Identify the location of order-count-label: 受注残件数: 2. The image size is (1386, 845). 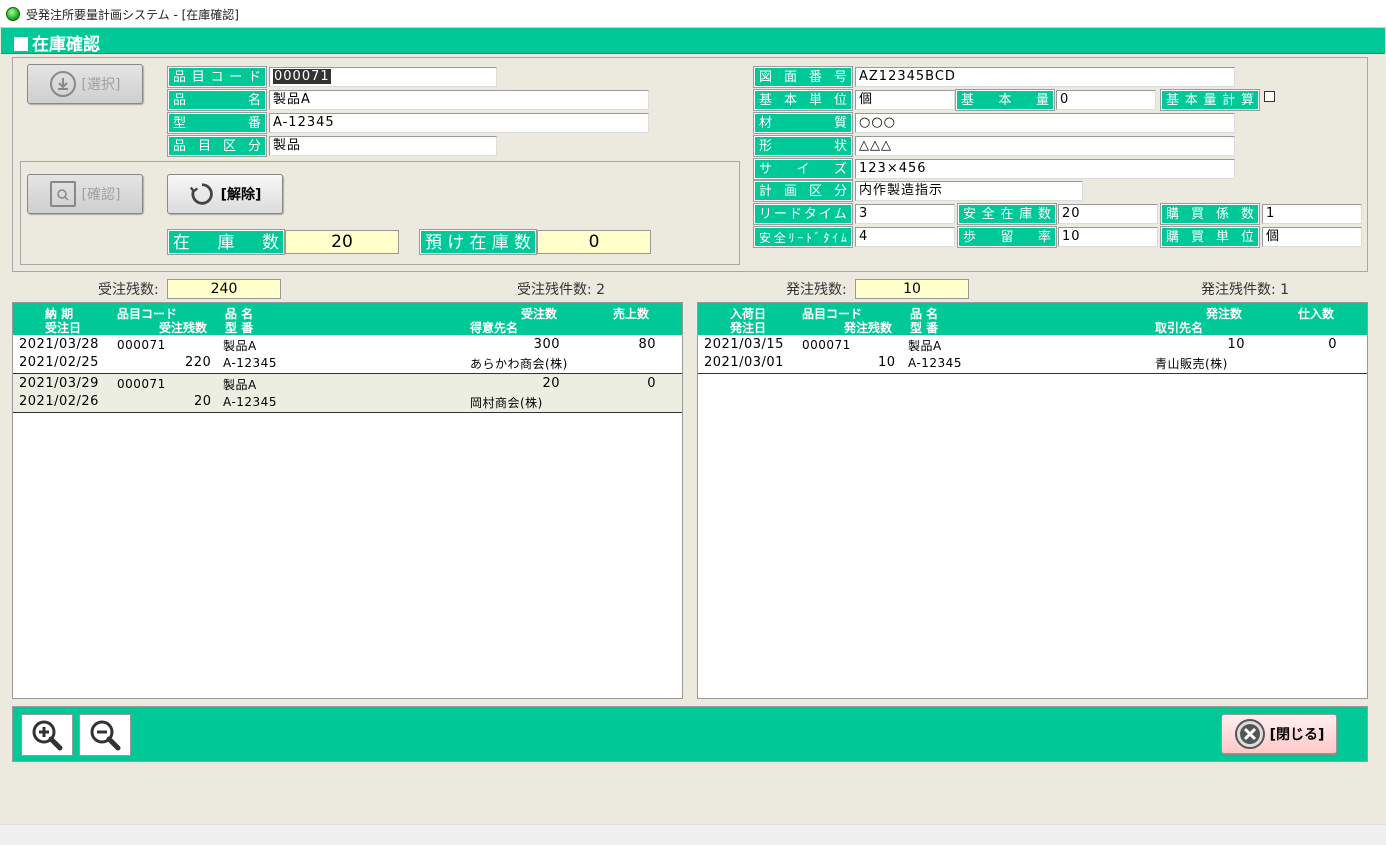
(561, 290).